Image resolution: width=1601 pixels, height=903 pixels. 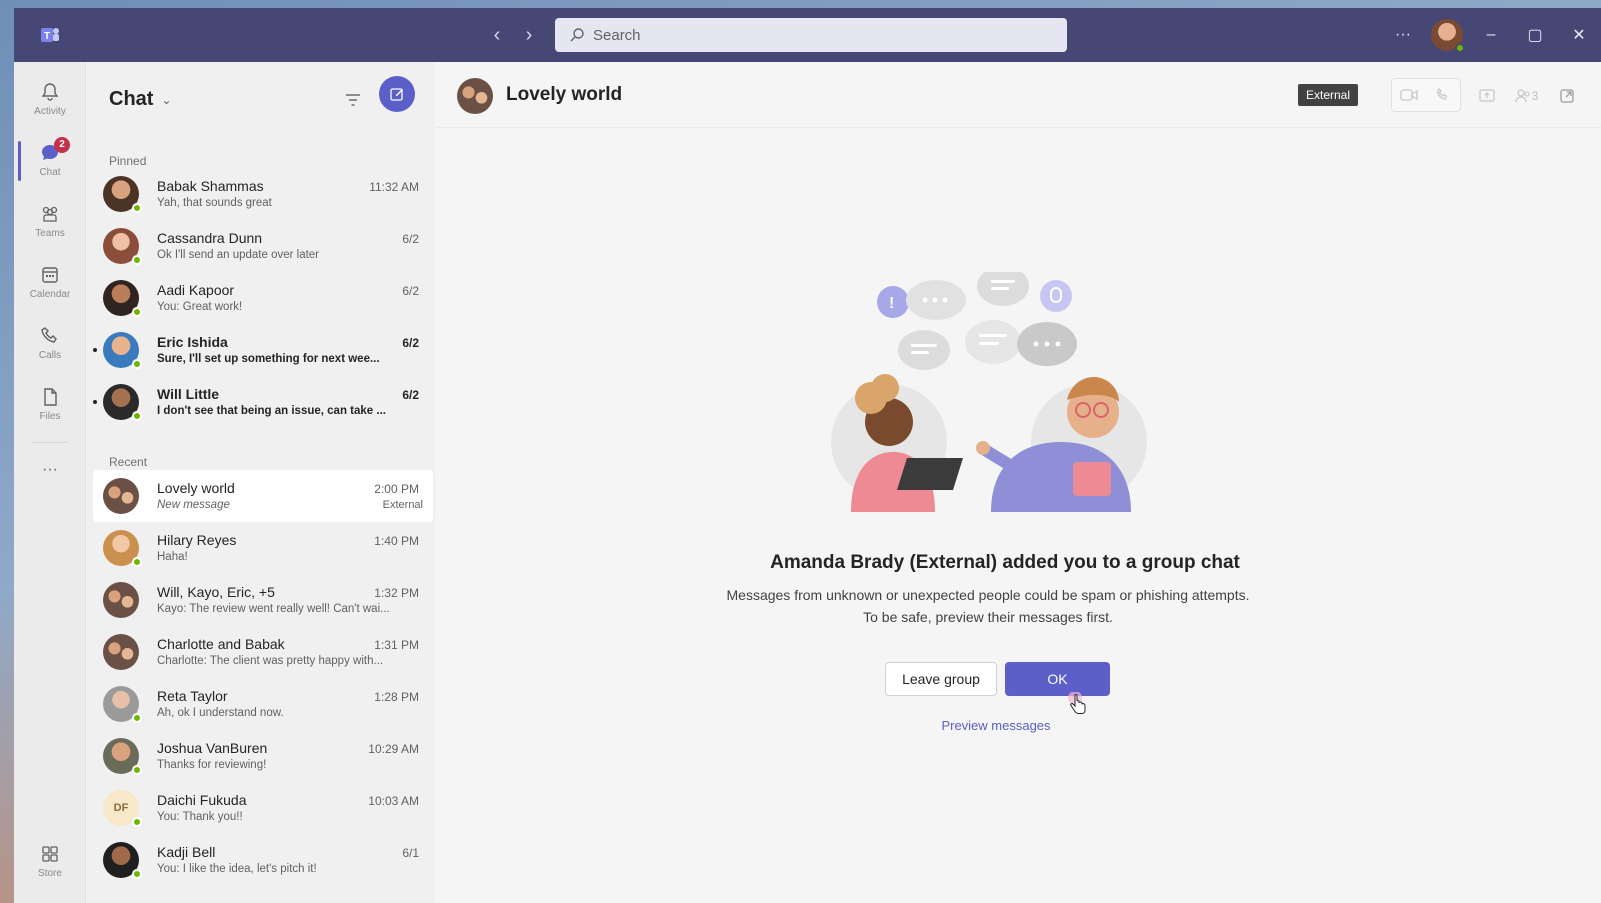 I want to click on phone-icon, so click(x=49, y=335).